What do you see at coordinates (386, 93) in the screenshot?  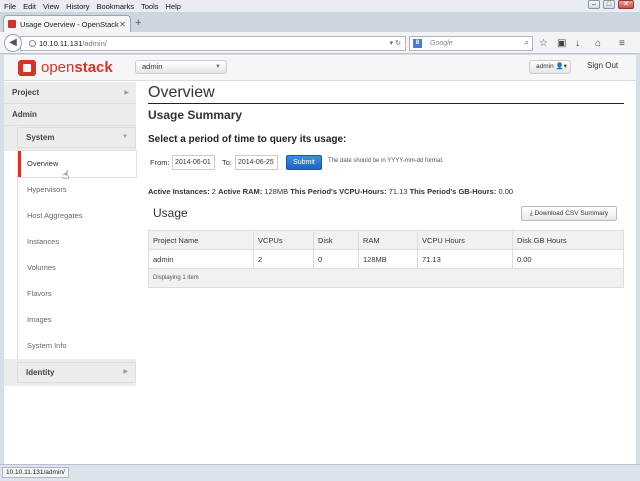 I see `page-title: Overview` at bounding box center [386, 93].